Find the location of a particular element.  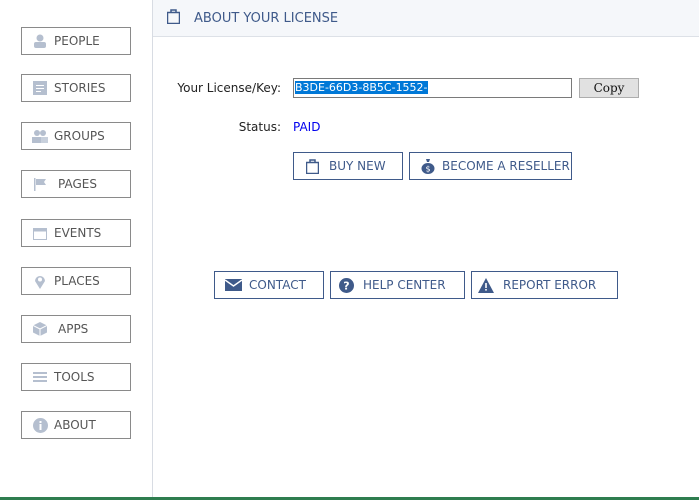

sidebar-item-label: PEOPLE is located at coordinates (77, 41).